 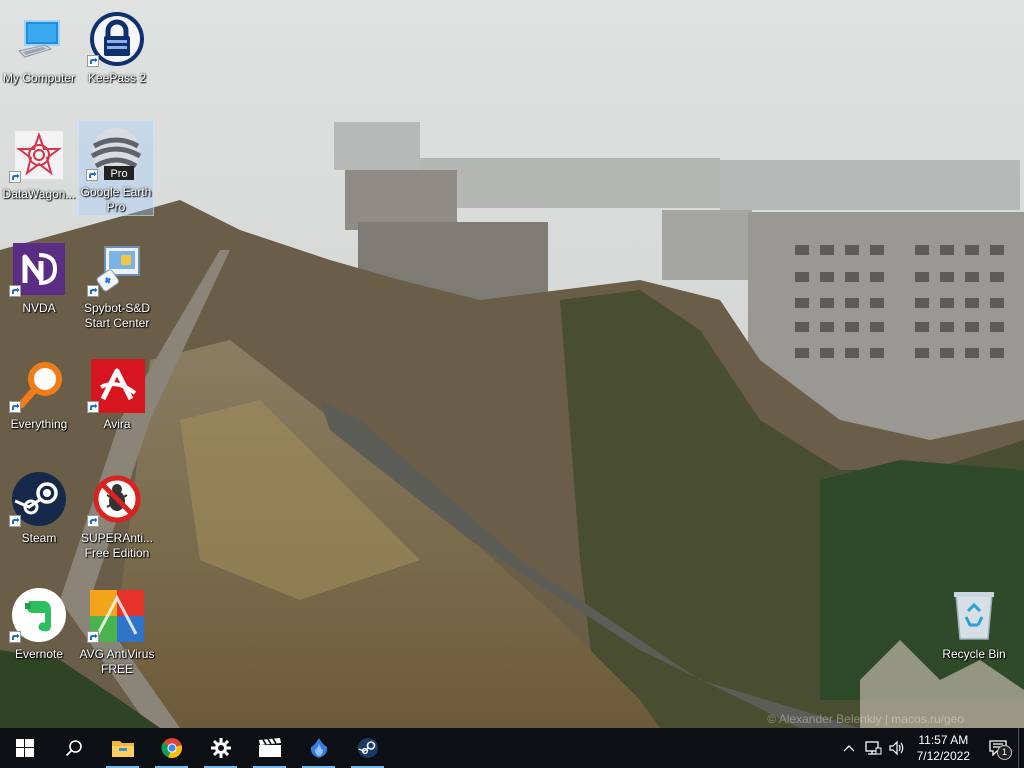 What do you see at coordinates (865, 719) in the screenshot?
I see `wallpaper-credit: © Alexander Belenkiy | macos.ru/geo` at bounding box center [865, 719].